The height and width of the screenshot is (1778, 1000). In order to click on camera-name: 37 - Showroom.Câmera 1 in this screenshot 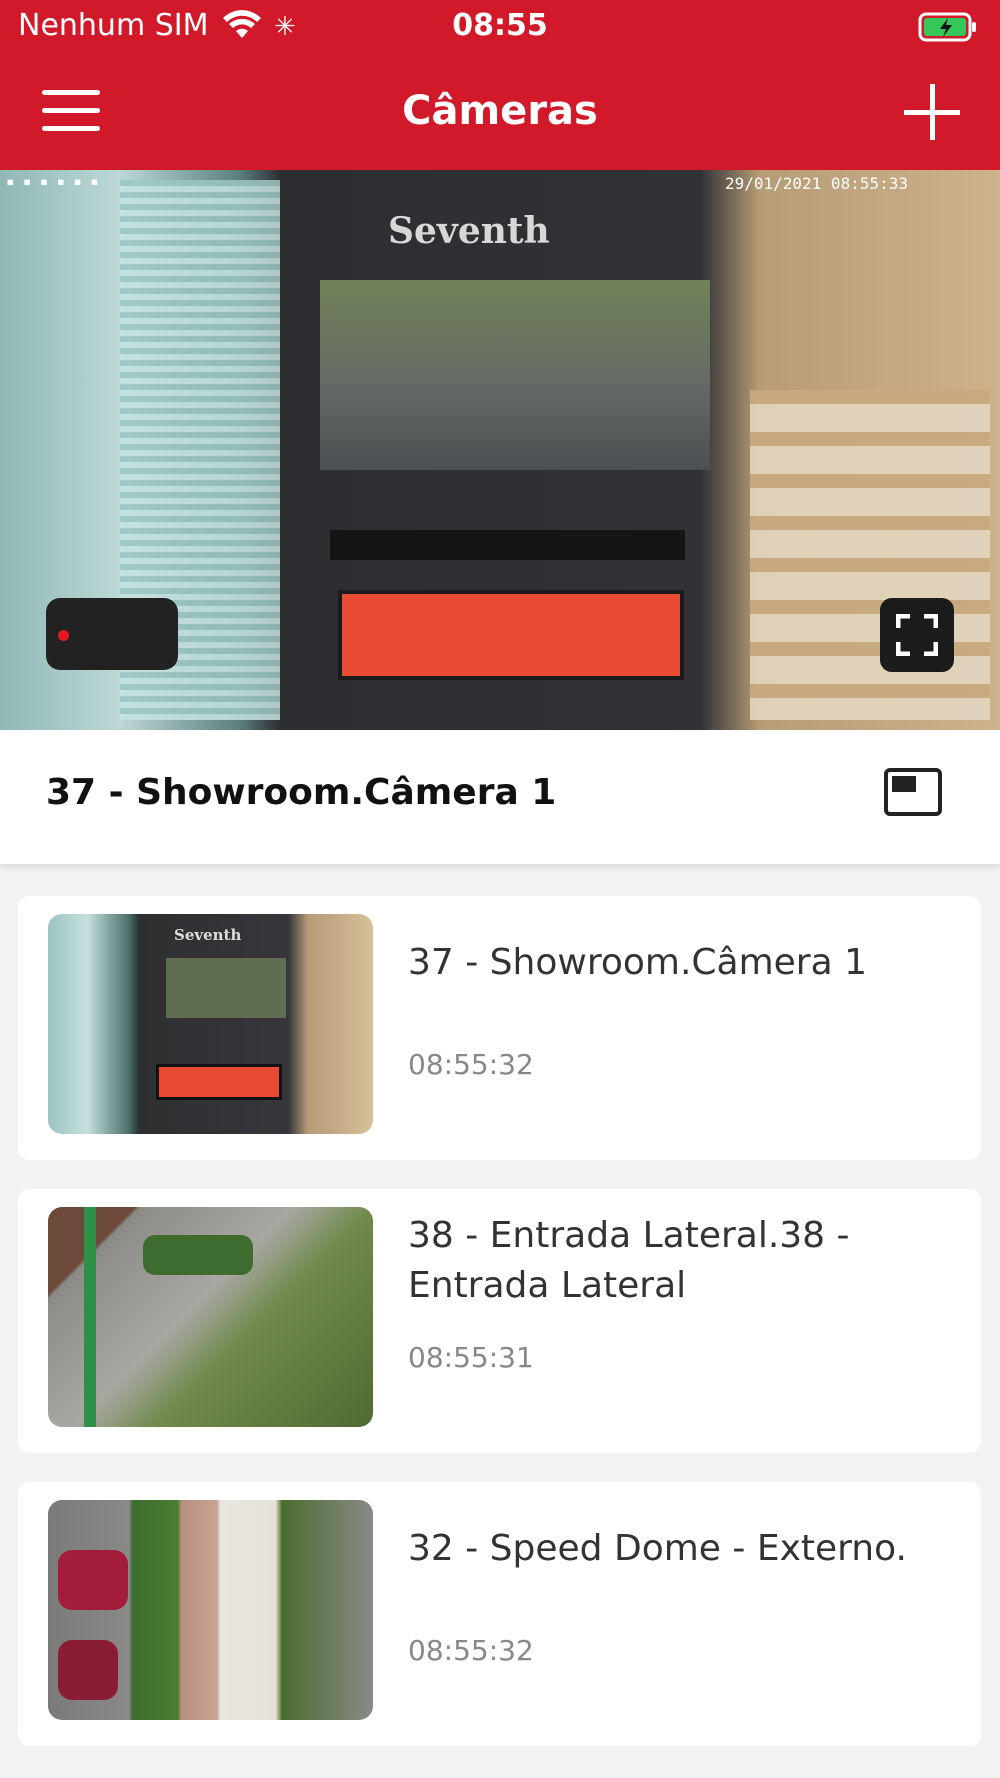, I will do `click(638, 962)`.